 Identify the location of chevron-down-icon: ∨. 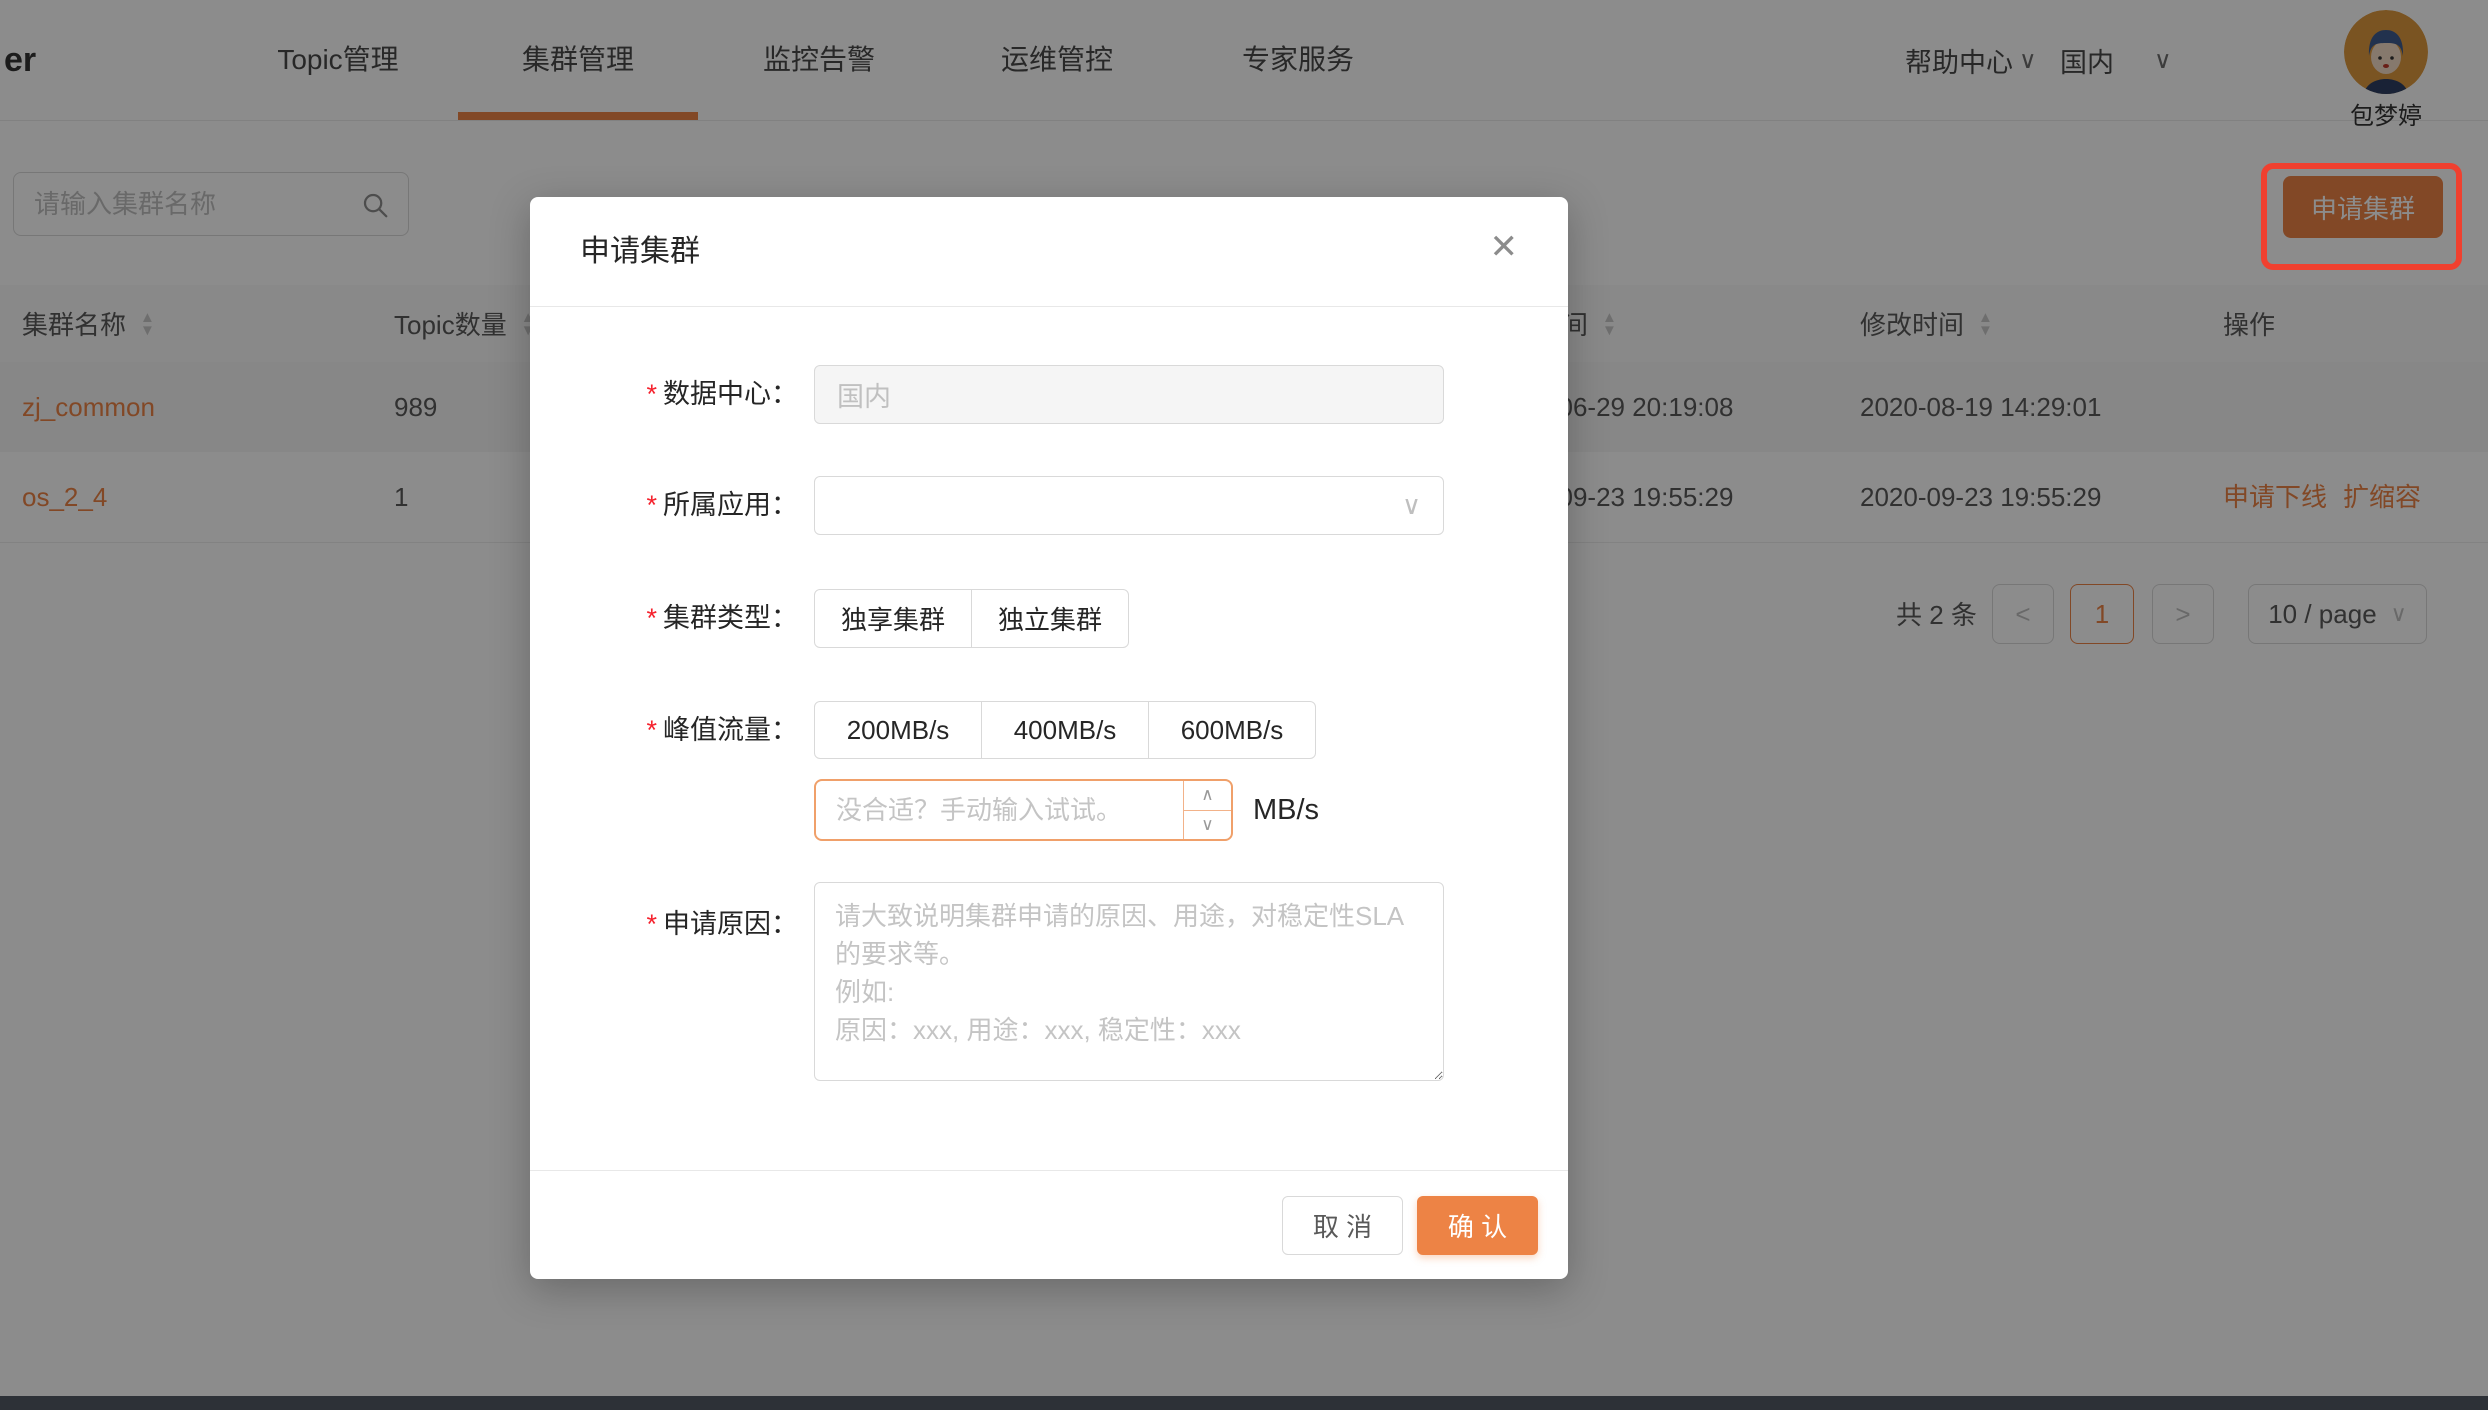
(1411, 505).